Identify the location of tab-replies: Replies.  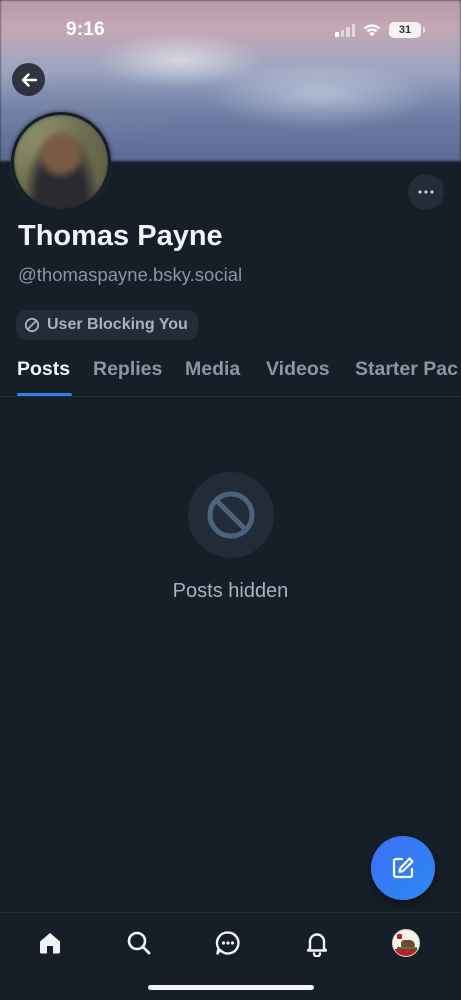
(127, 369).